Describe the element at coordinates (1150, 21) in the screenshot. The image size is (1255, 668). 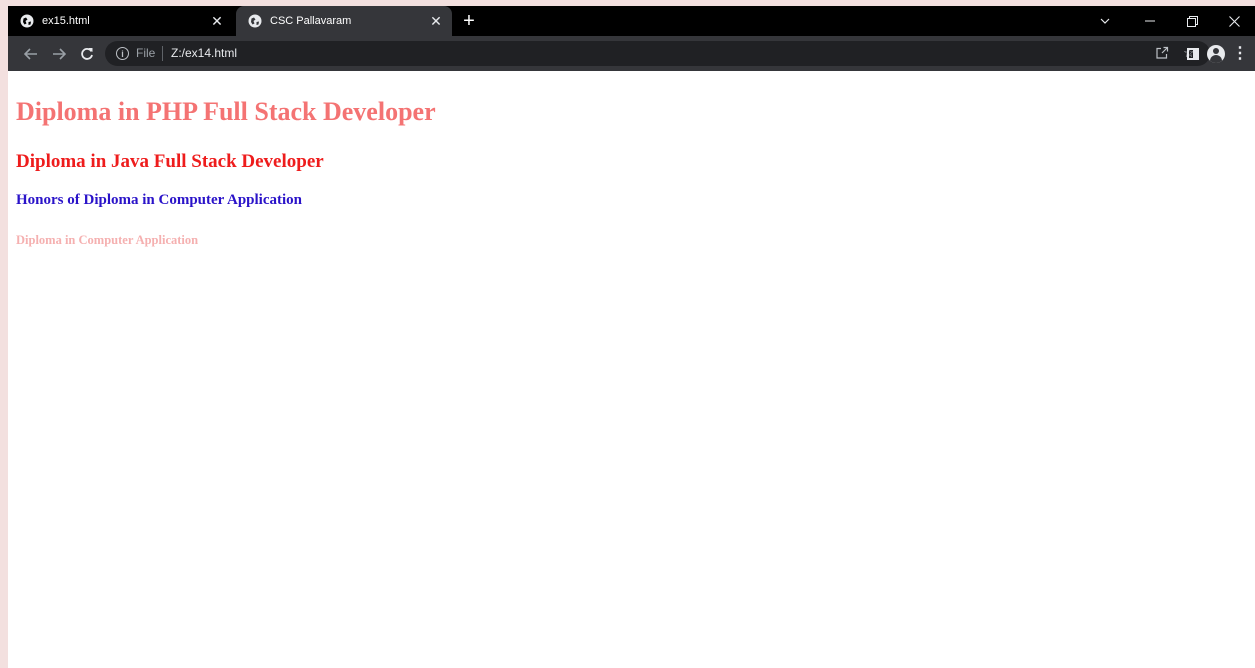
I see `minimize-button` at that location.